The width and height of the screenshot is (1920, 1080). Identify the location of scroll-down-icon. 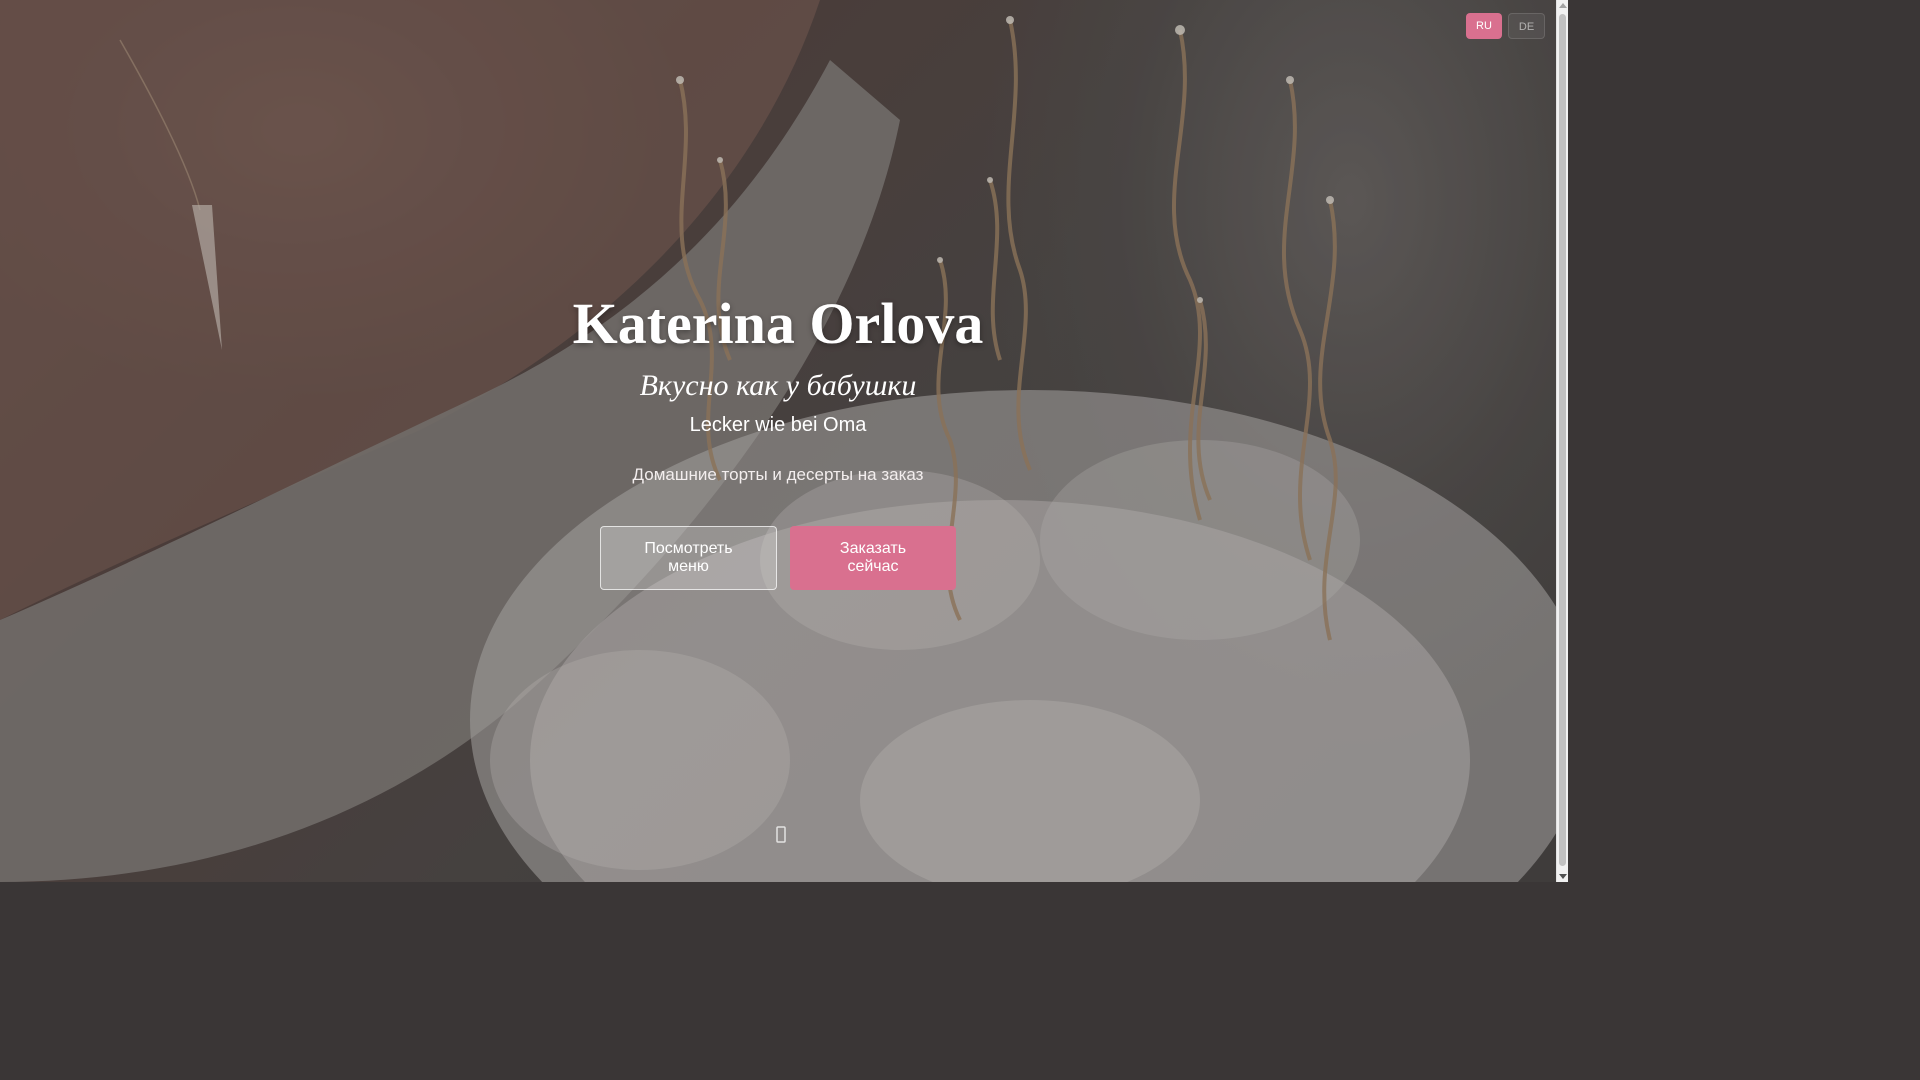
(1563, 876).